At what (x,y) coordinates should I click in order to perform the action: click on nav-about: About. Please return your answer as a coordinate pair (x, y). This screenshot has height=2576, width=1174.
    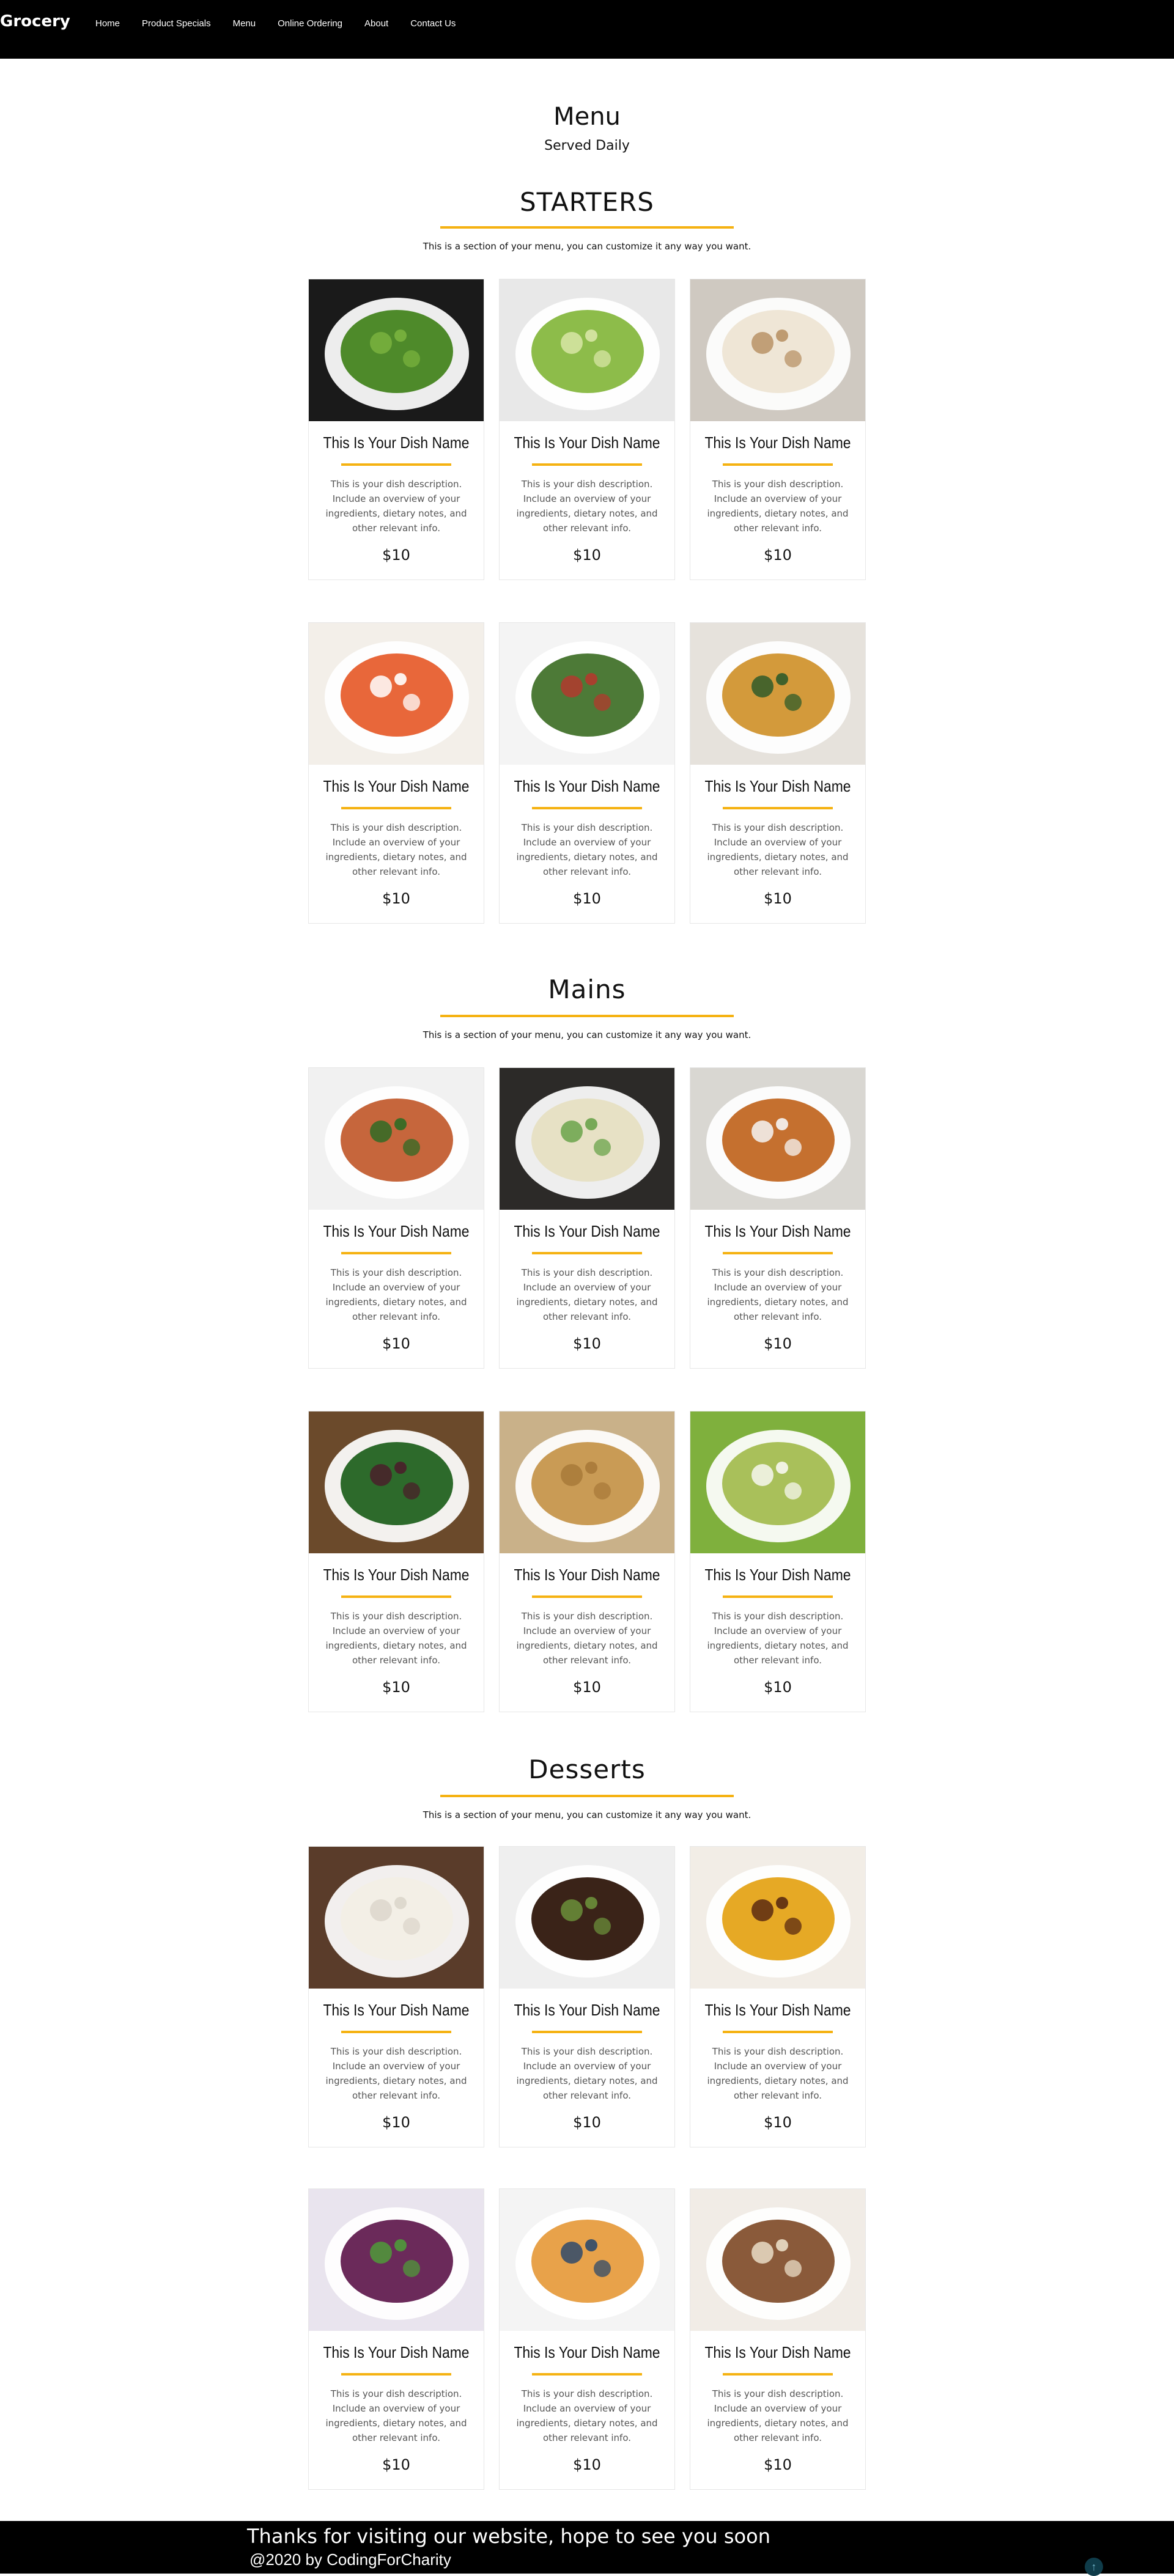
    Looking at the image, I should click on (376, 23).